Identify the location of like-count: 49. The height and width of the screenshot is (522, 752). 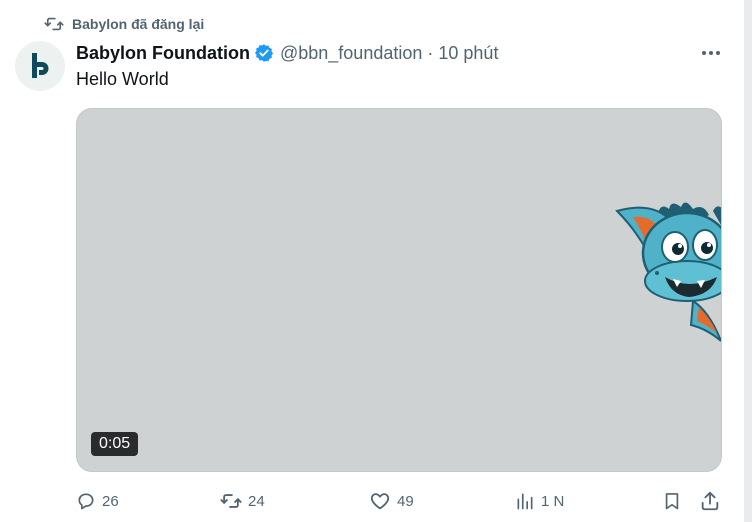
(405, 501).